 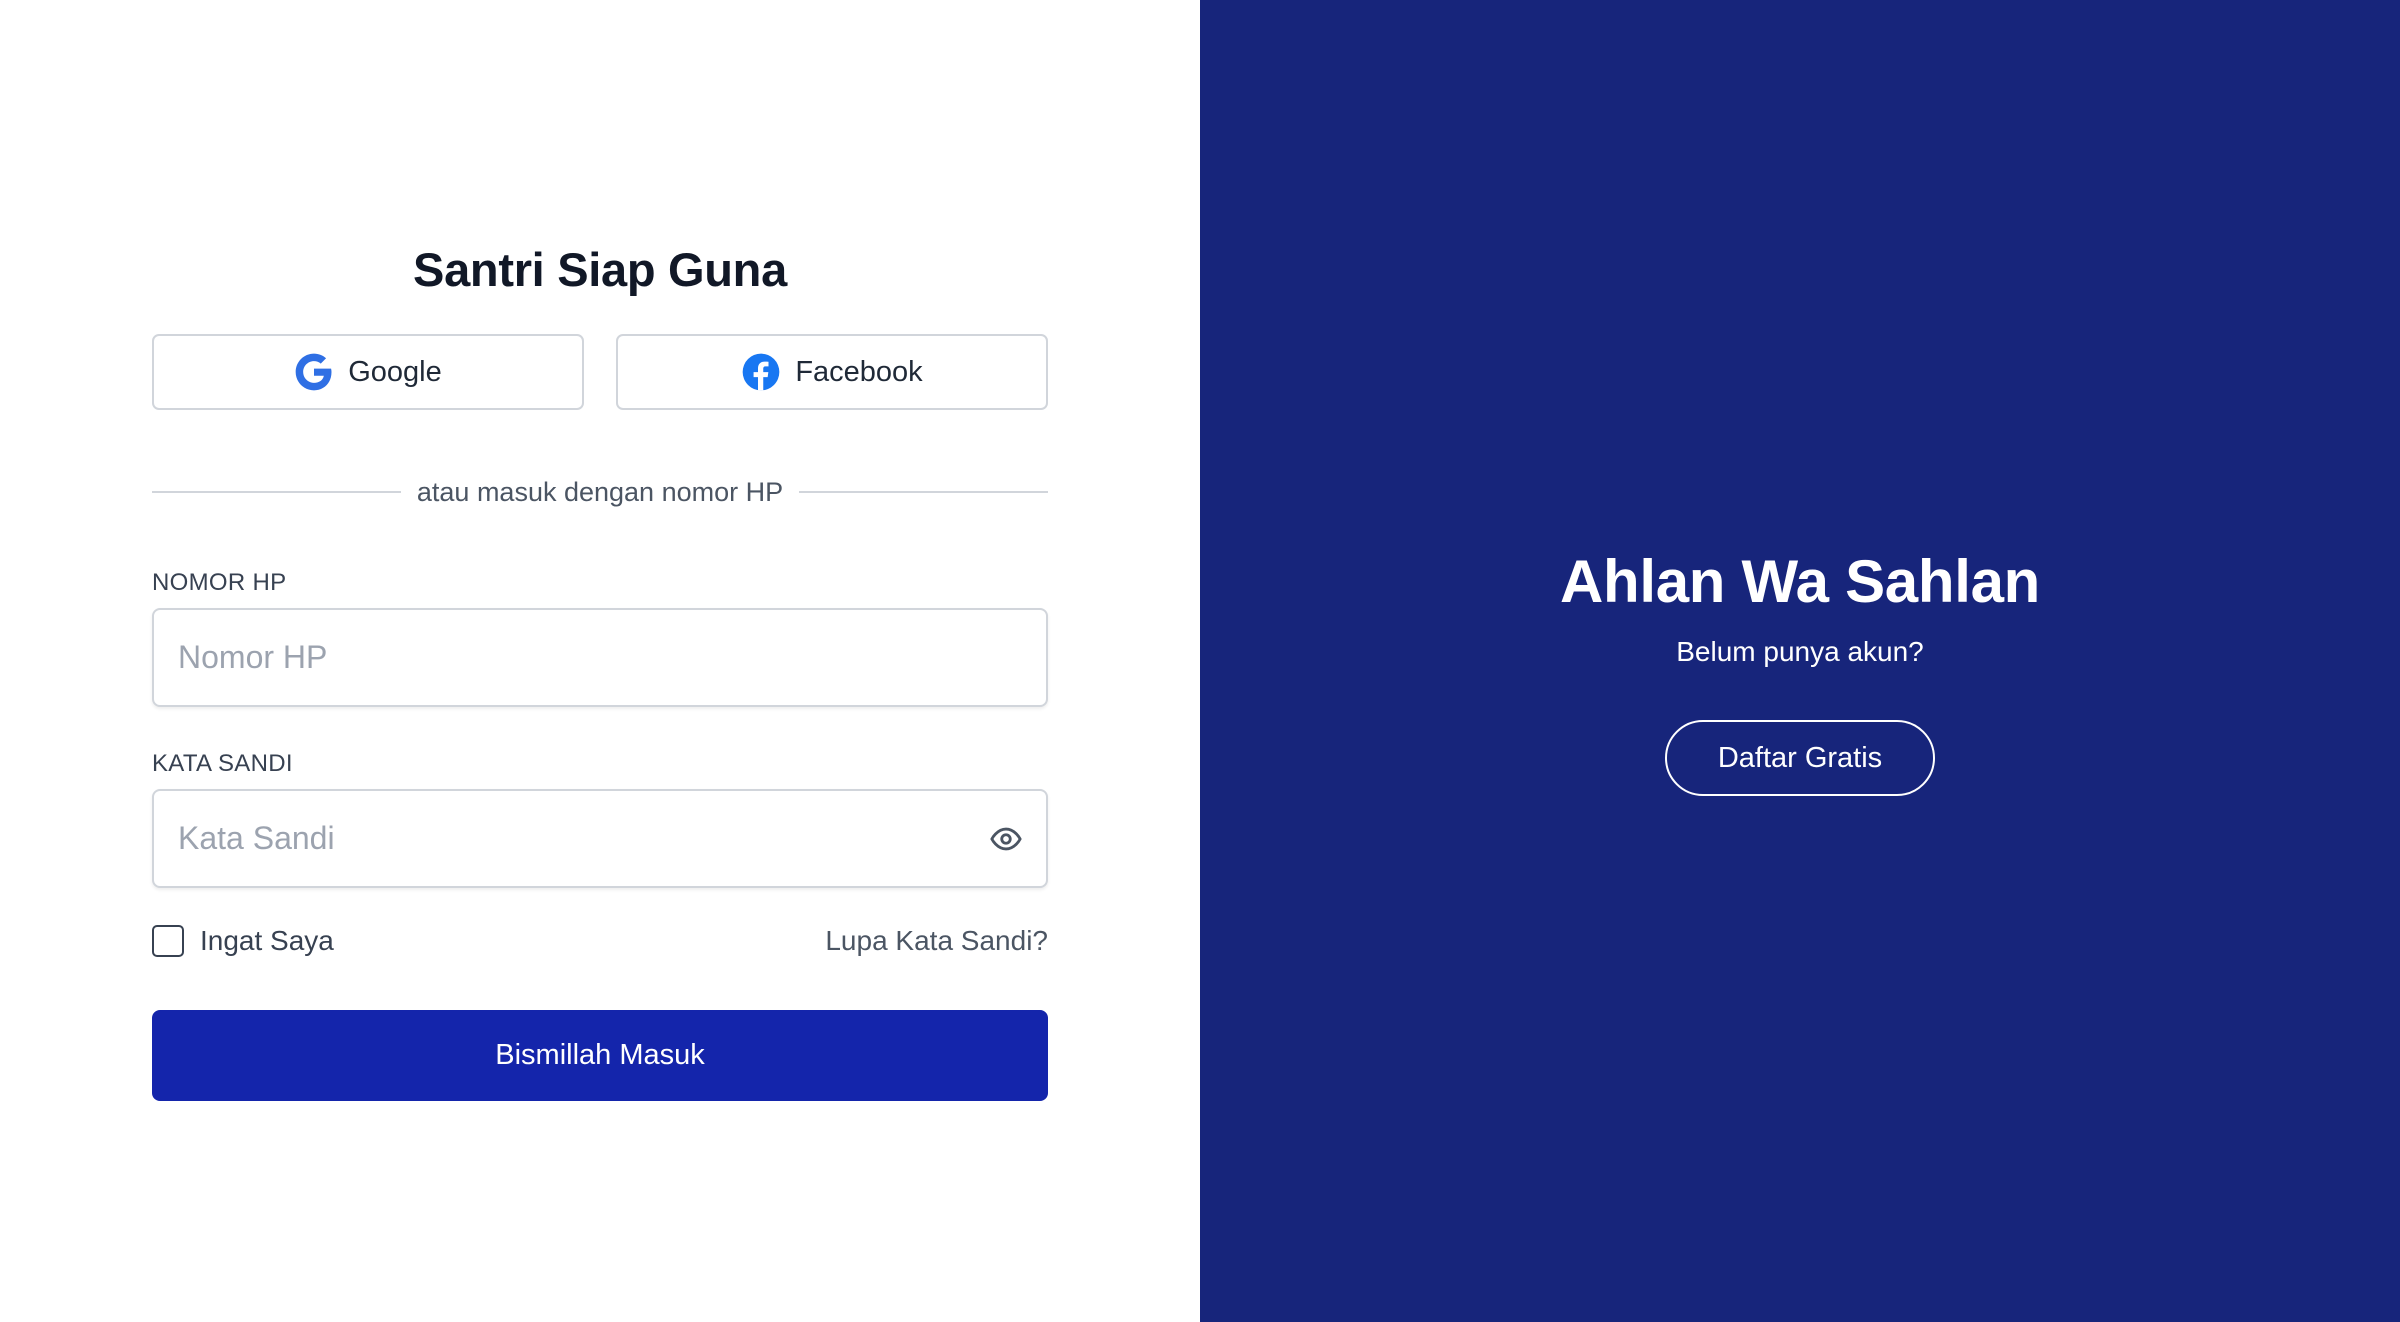 What do you see at coordinates (222, 763) in the screenshot?
I see `password-label: KATA SANDI` at bounding box center [222, 763].